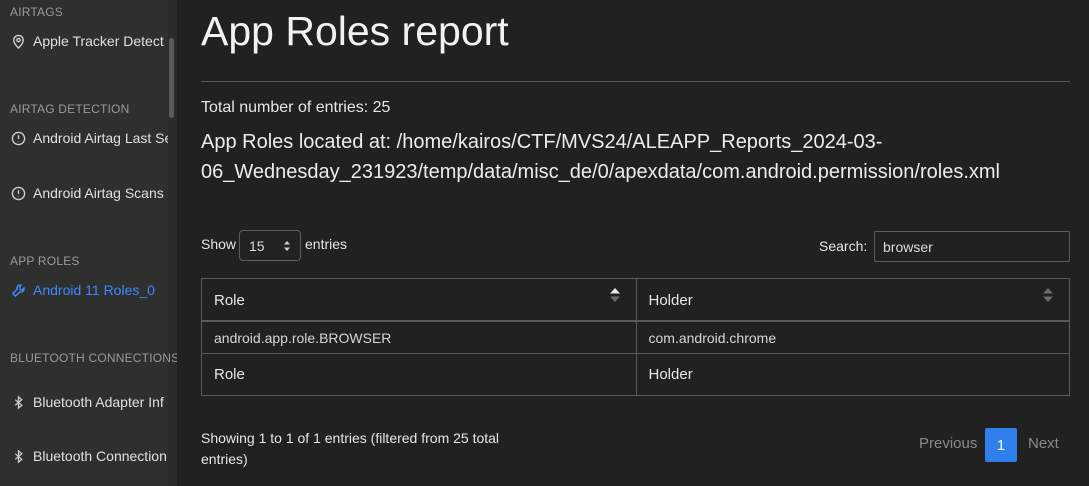 This screenshot has height=486, width=1089. I want to click on sidebar-item-label: Apple Tracker Detect, so click(98, 41).